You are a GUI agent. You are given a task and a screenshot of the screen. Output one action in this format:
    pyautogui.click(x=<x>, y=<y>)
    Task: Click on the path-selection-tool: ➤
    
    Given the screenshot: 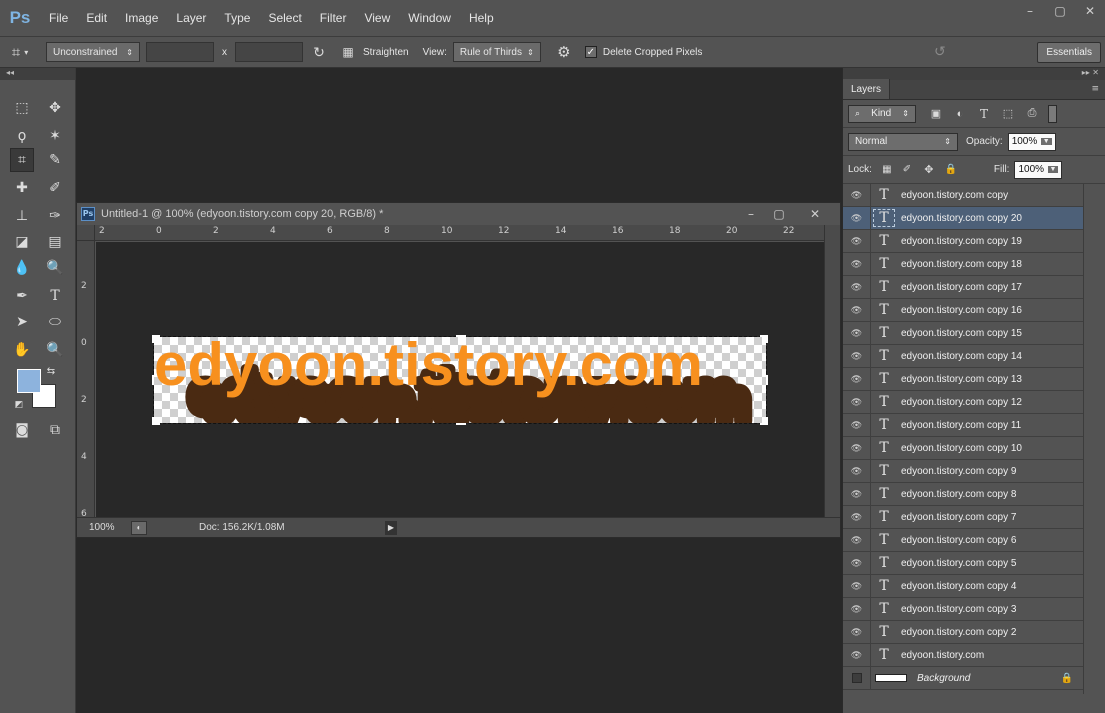 What is the action you would take?
    pyautogui.click(x=22, y=322)
    